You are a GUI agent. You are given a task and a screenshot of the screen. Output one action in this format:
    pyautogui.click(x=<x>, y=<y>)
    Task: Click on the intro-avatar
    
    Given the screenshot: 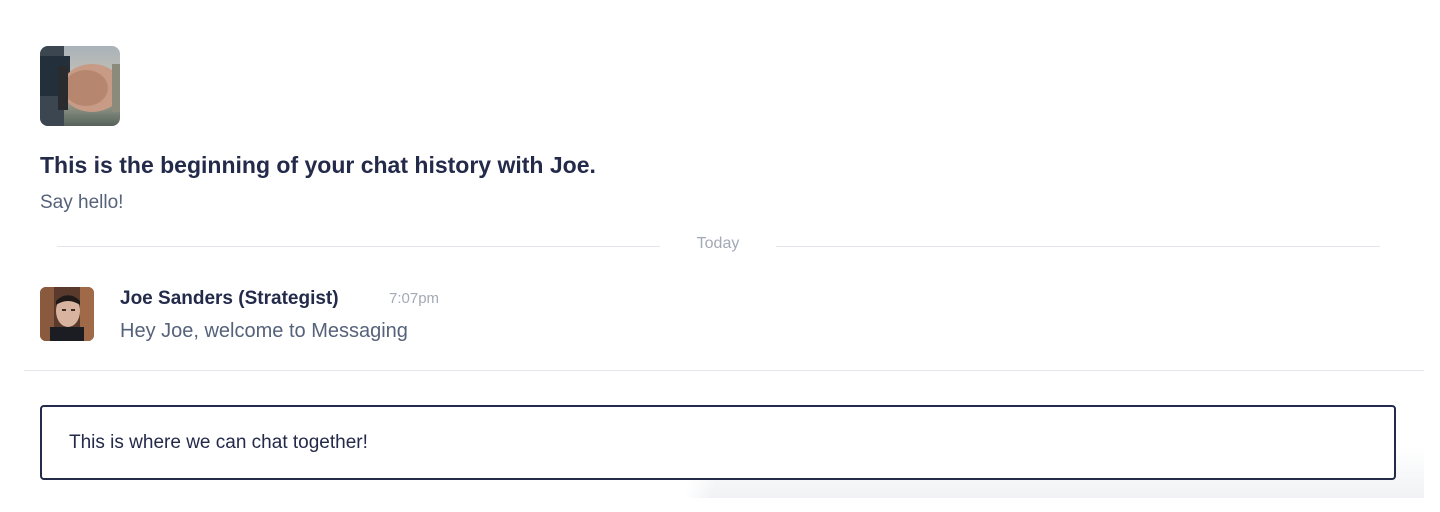 What is the action you would take?
    pyautogui.click(x=80, y=86)
    